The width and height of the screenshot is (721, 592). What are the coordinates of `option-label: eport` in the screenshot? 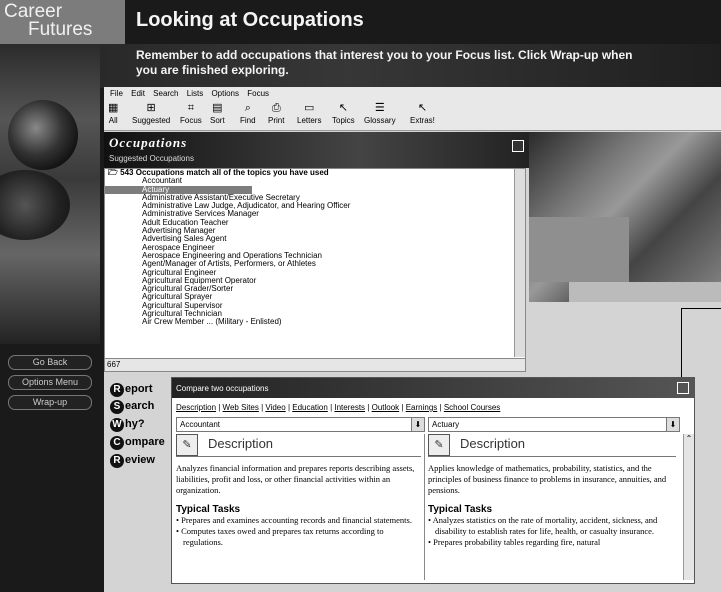 It's located at (139, 389).